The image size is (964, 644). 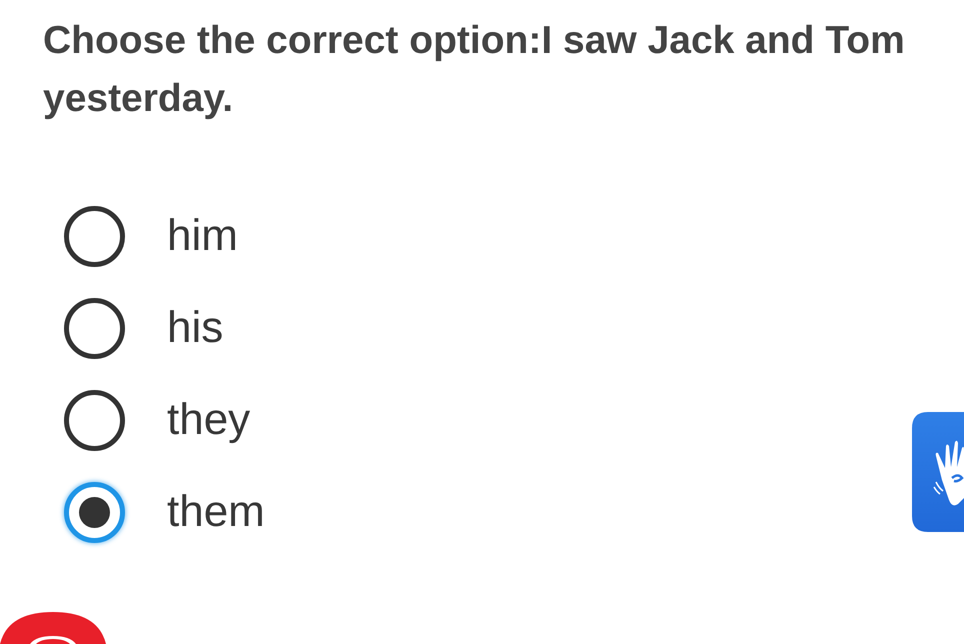 I want to click on option-label: they, so click(x=208, y=420).